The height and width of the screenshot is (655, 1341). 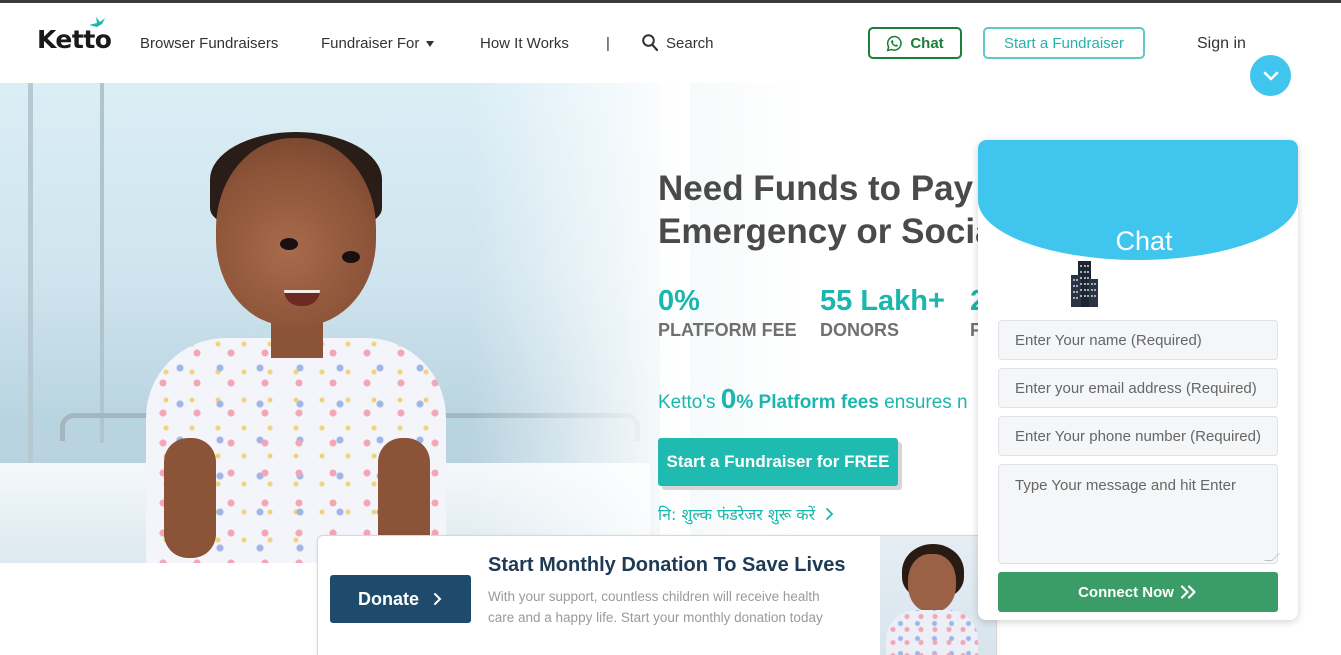 What do you see at coordinates (1138, 340) in the screenshot?
I see `chat-name-input` at bounding box center [1138, 340].